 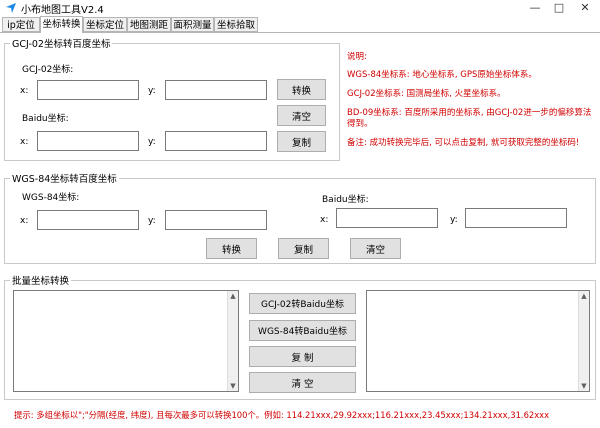 I want to click on wgs-baidu-y-output, so click(x=516, y=218).